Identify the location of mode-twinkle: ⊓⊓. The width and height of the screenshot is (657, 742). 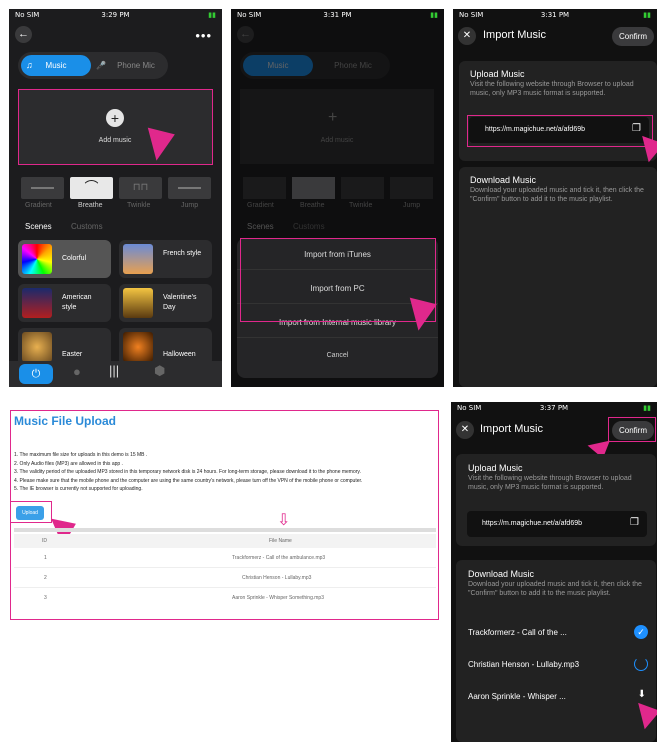
(140, 188).